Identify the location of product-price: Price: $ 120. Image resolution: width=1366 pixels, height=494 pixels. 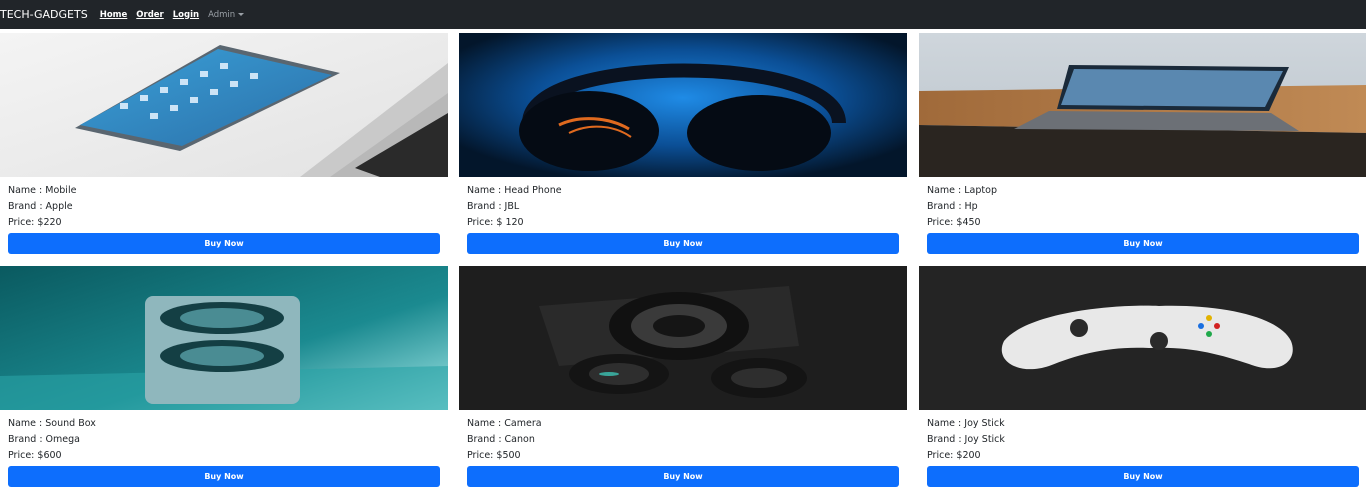
(495, 222).